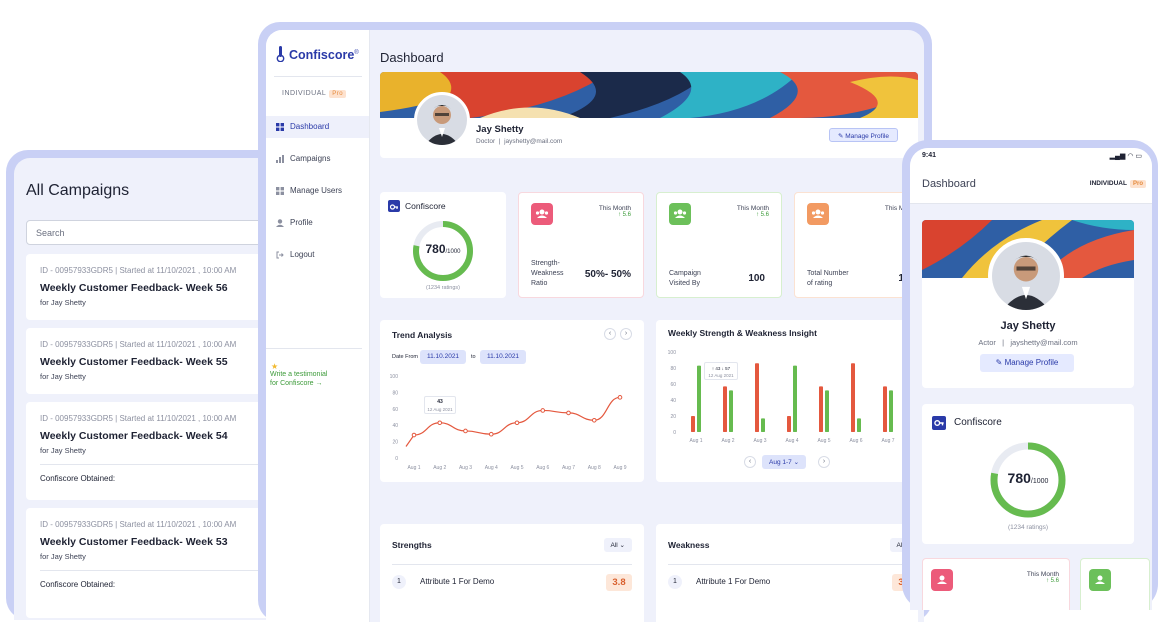  Describe the element at coordinates (395, 426) in the screenshot. I see `y-tick-label: 40` at that location.